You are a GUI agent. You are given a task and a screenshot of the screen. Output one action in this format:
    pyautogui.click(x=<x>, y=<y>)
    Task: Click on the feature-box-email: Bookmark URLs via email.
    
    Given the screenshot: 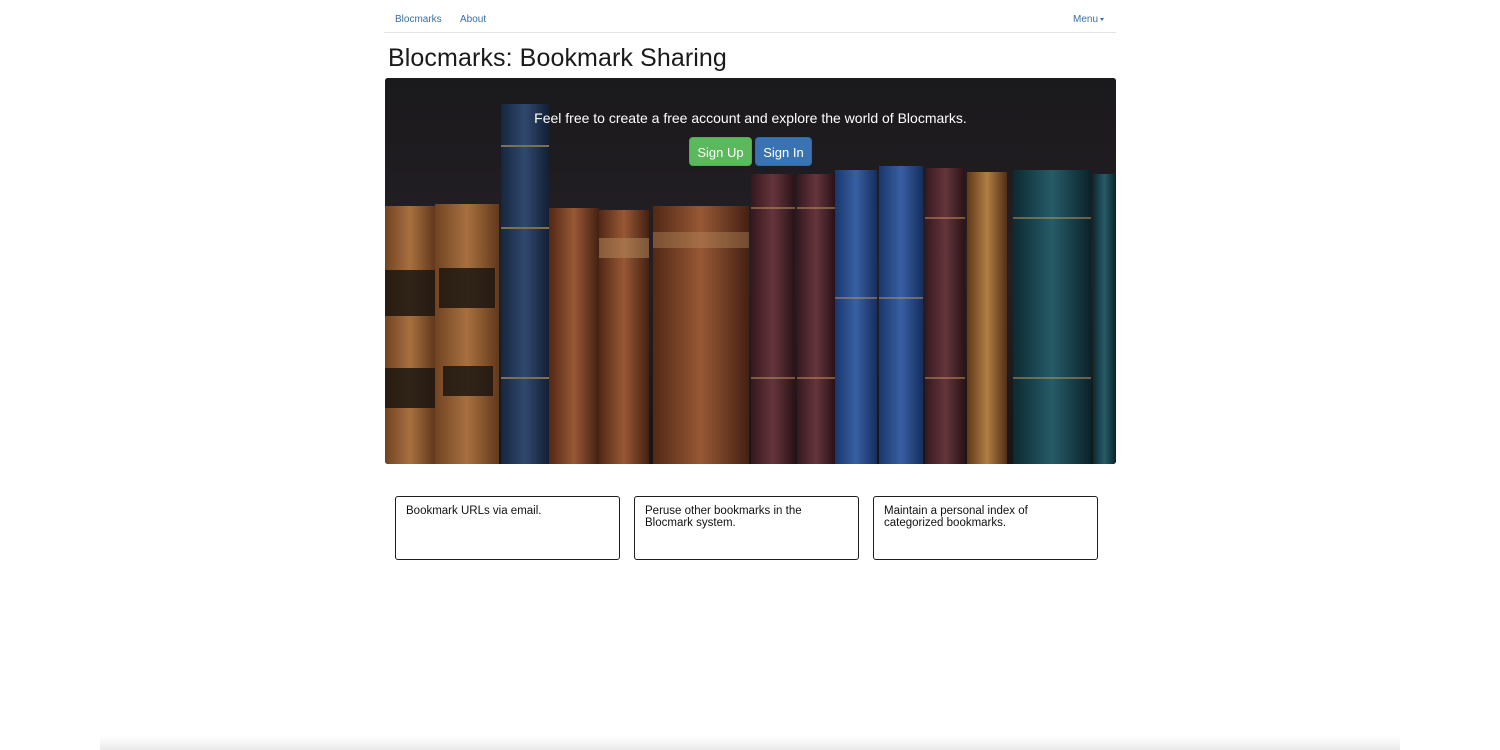 What is the action you would take?
    pyautogui.click(x=507, y=528)
    